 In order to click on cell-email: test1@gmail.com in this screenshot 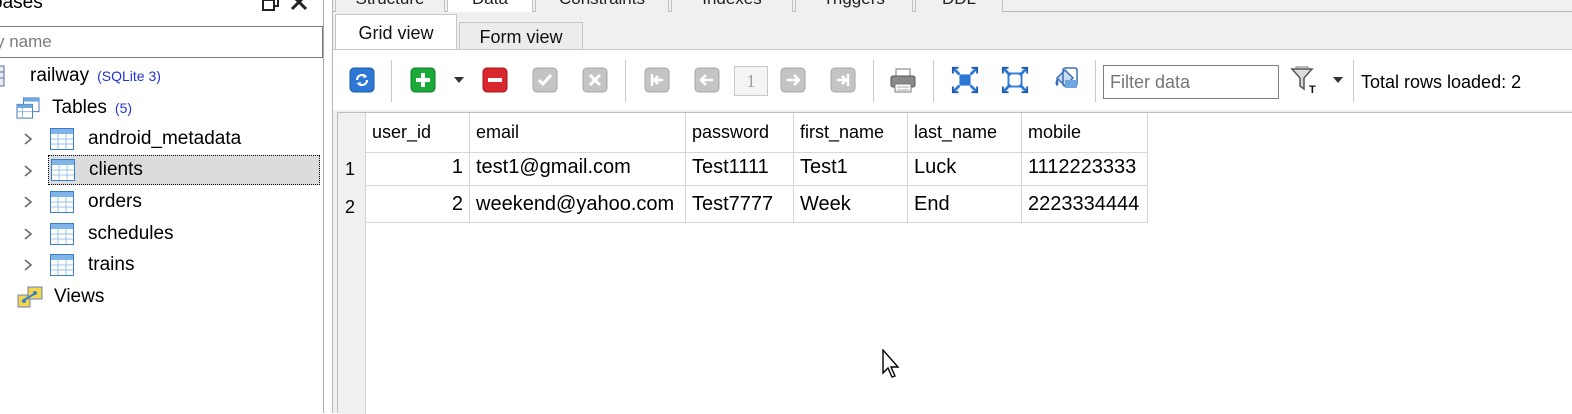, I will do `click(578, 167)`.